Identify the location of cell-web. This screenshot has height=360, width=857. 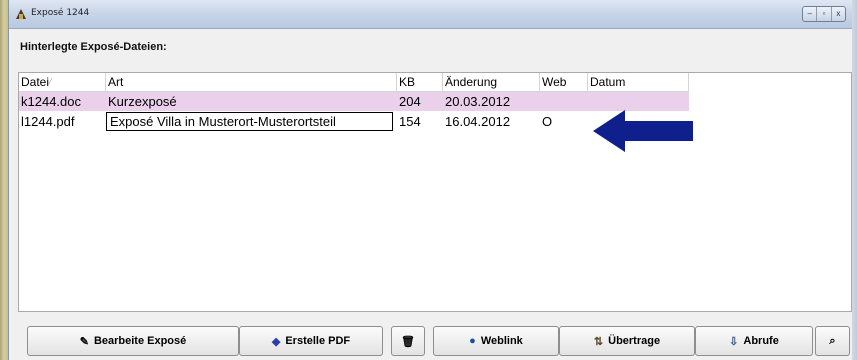
(564, 101).